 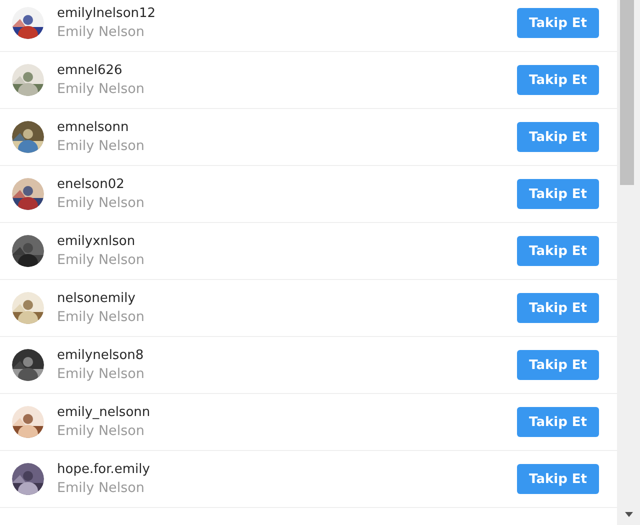 What do you see at coordinates (103, 469) in the screenshot?
I see `username: hope.for.emily` at bounding box center [103, 469].